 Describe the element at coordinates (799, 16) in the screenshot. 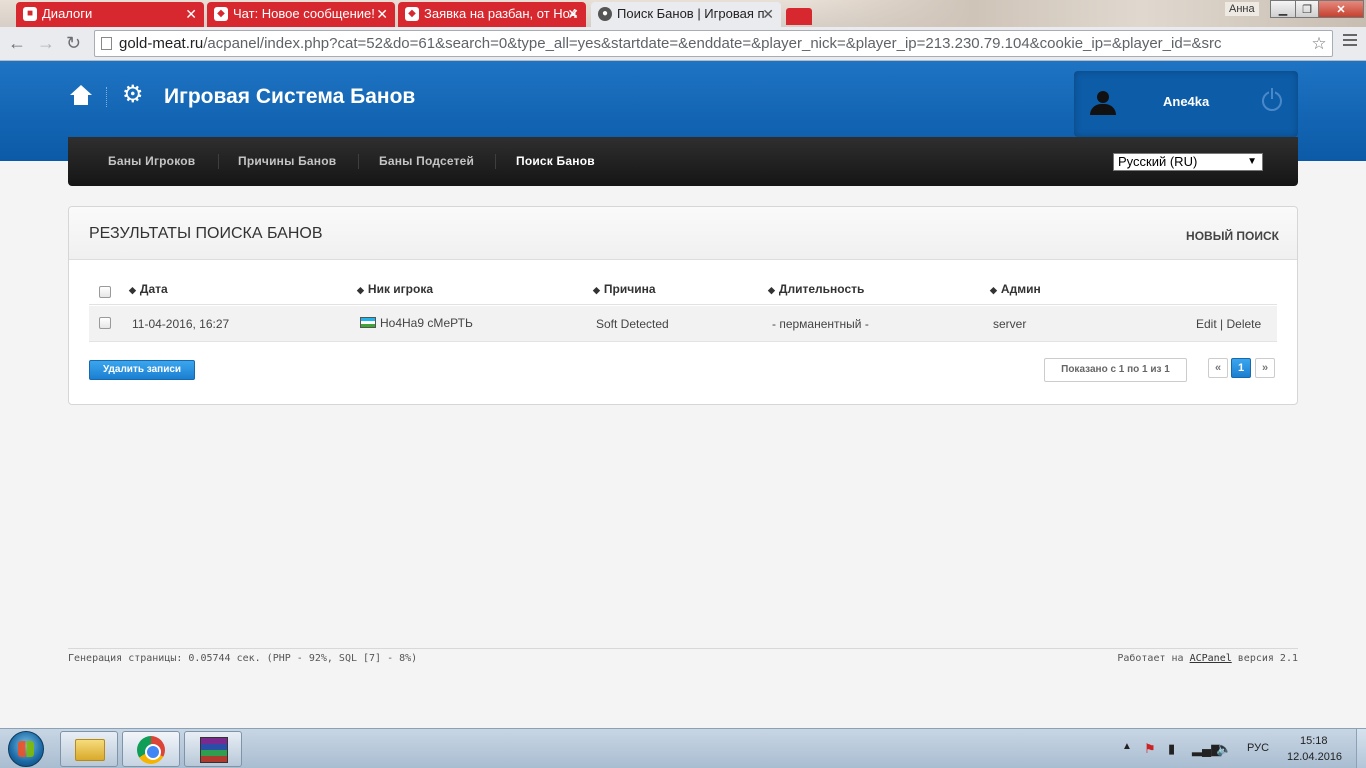

I see `new-tab-button` at that location.